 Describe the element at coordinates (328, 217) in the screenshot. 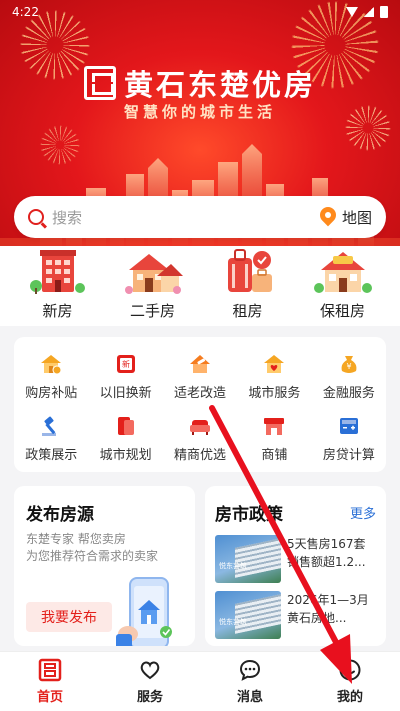

I see `map-pin-icon` at that location.